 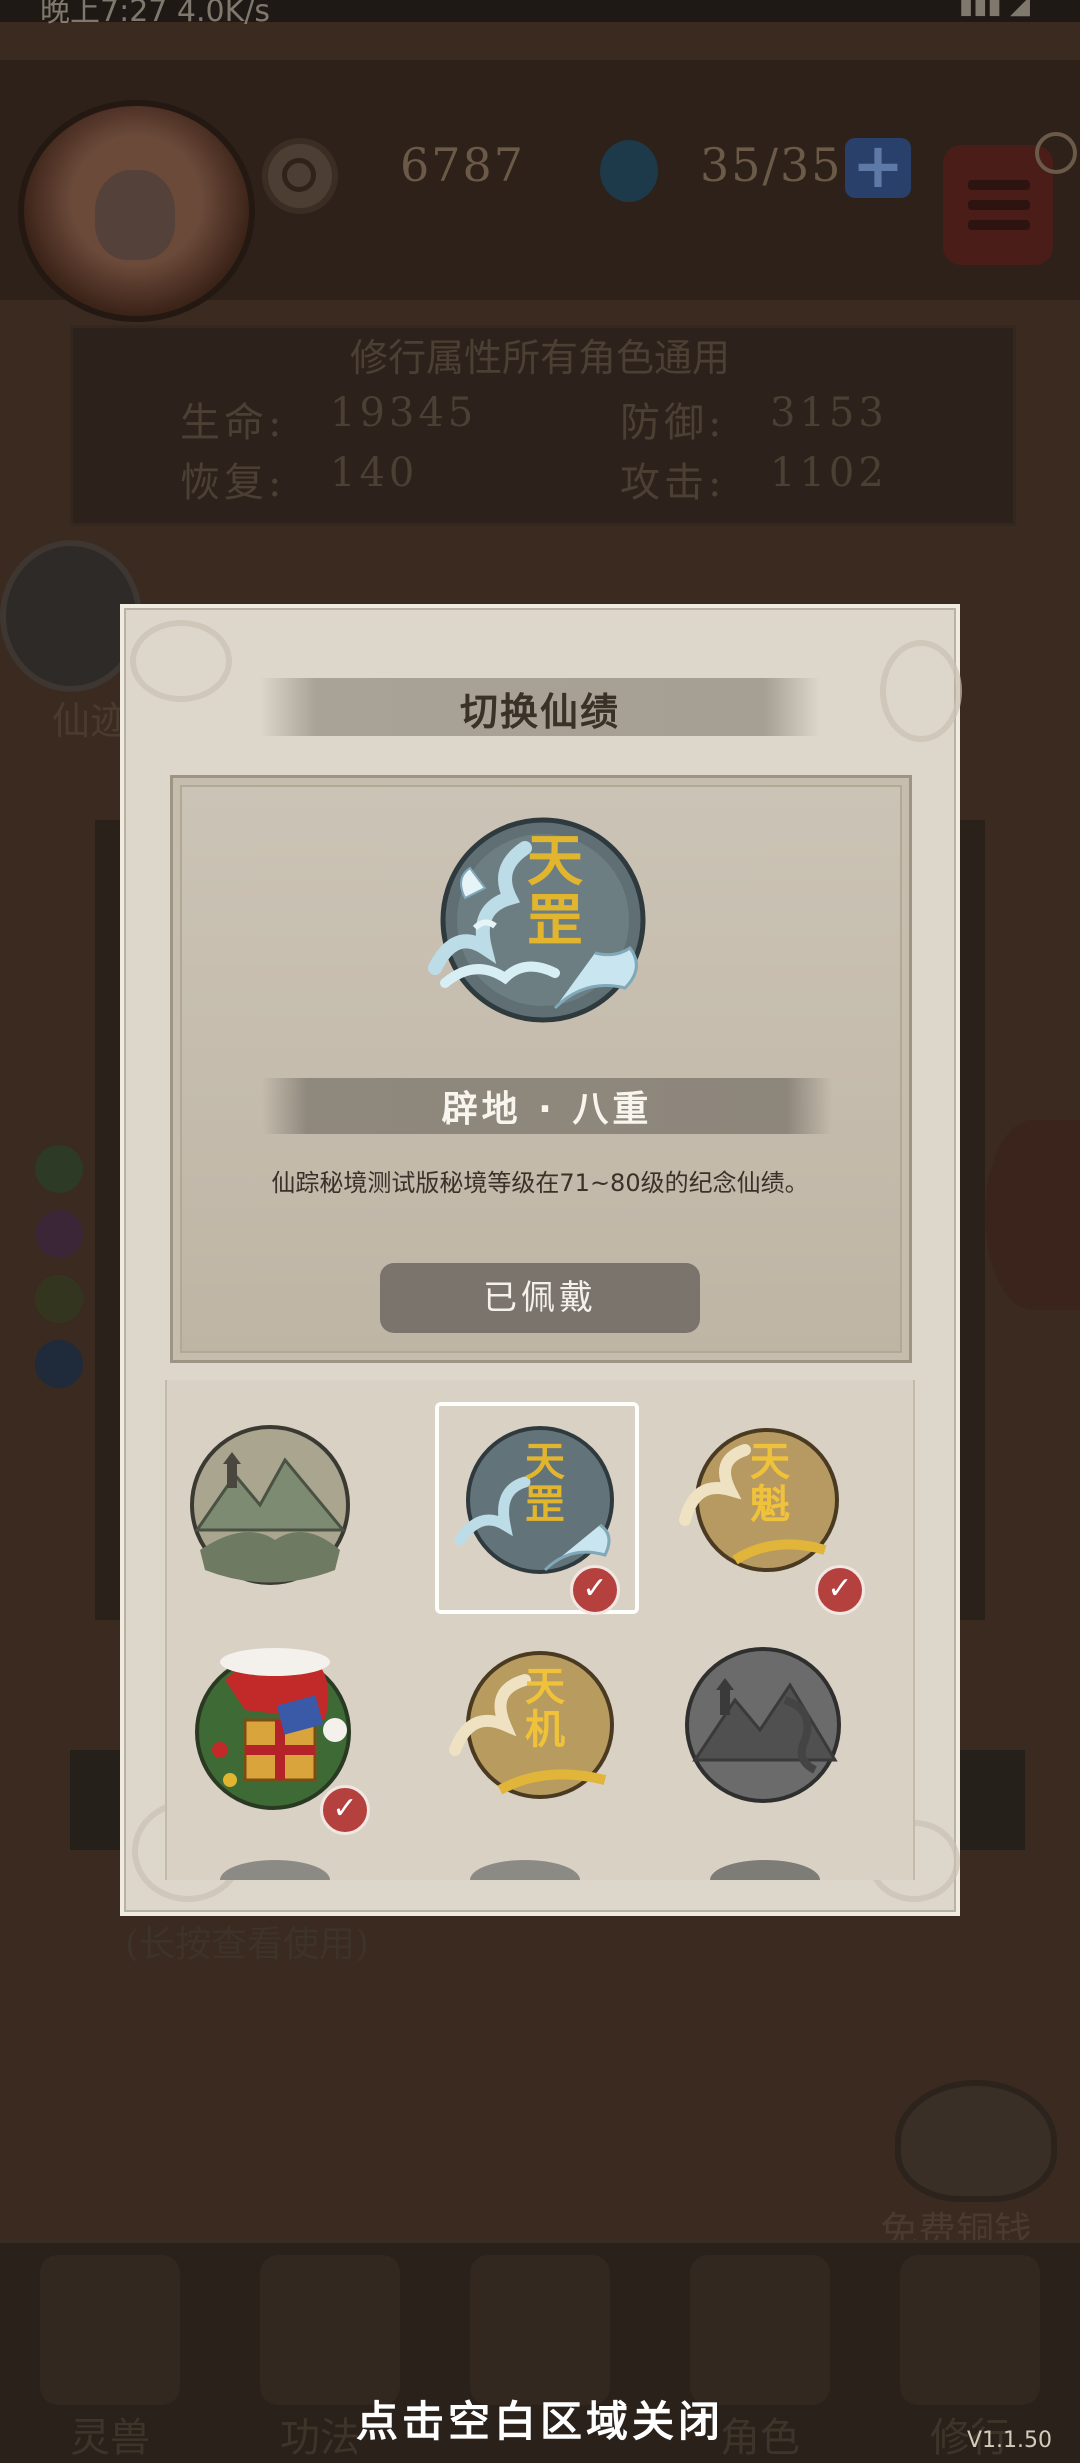 I want to click on coin-count: 6787, so click(x=463, y=165).